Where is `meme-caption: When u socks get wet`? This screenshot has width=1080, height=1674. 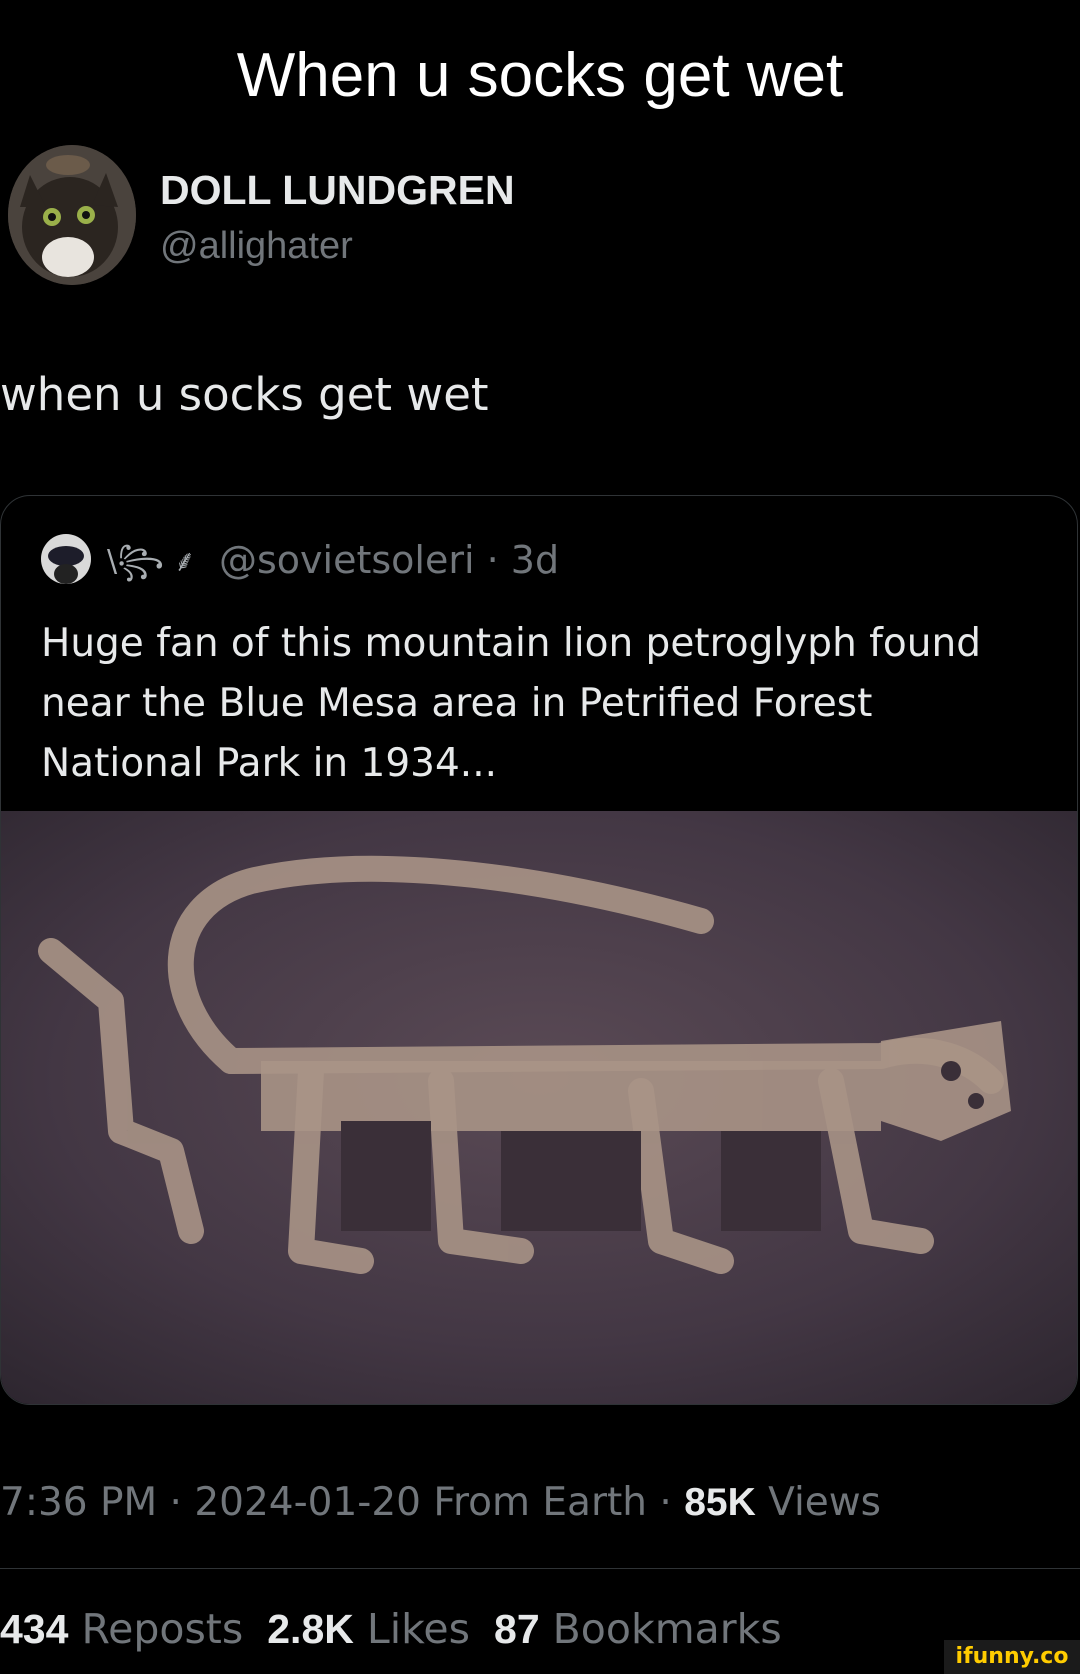
meme-caption: When u socks get wet is located at coordinates (540, 75).